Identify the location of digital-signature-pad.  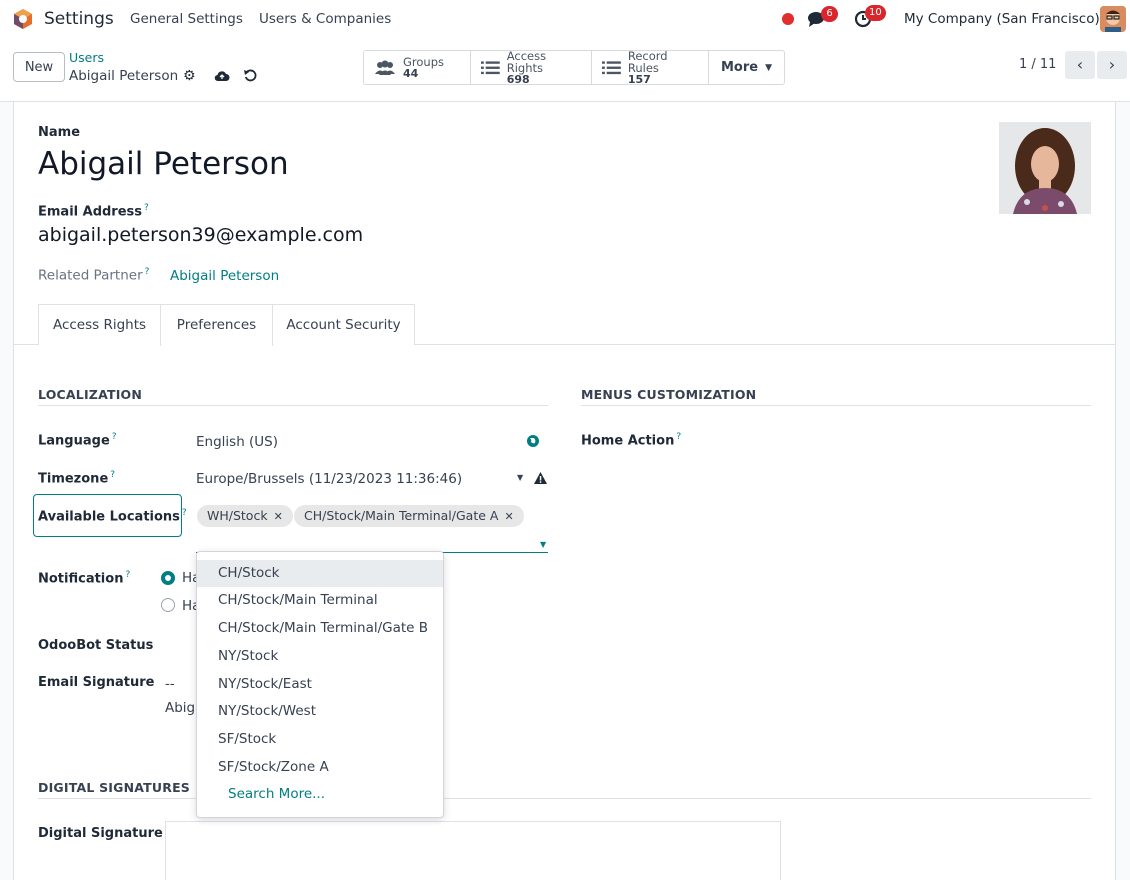
(473, 850).